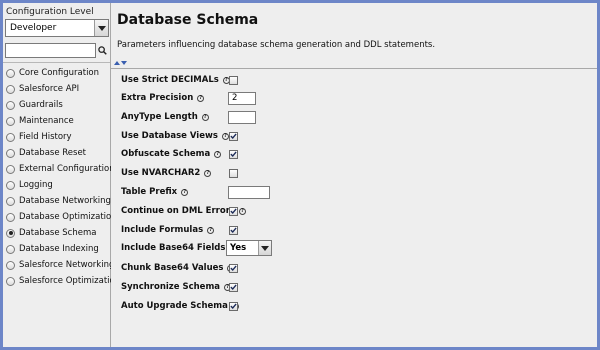  I want to click on radio-selected-icon, so click(10, 233).